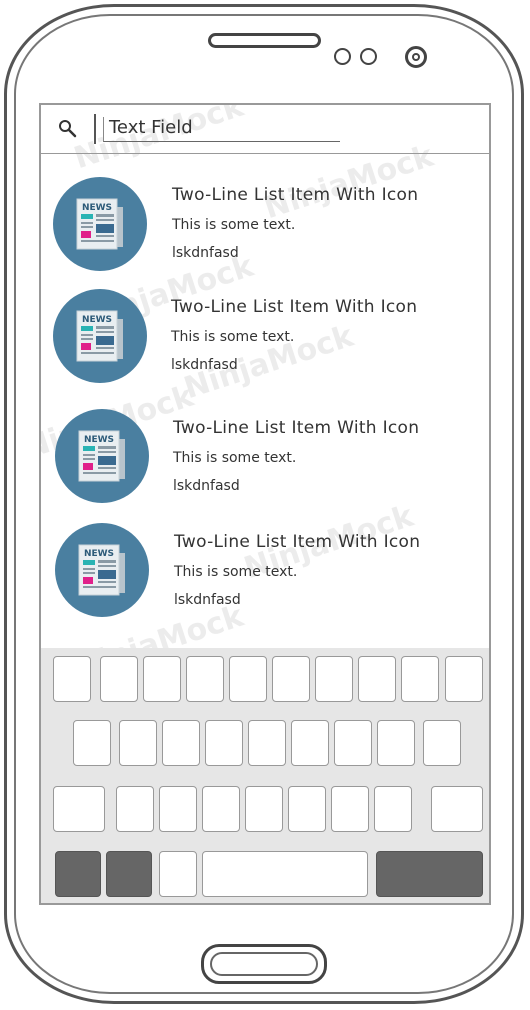 Image resolution: width=530 pixels, height=1010 pixels. I want to click on camera-icon, so click(416, 57).